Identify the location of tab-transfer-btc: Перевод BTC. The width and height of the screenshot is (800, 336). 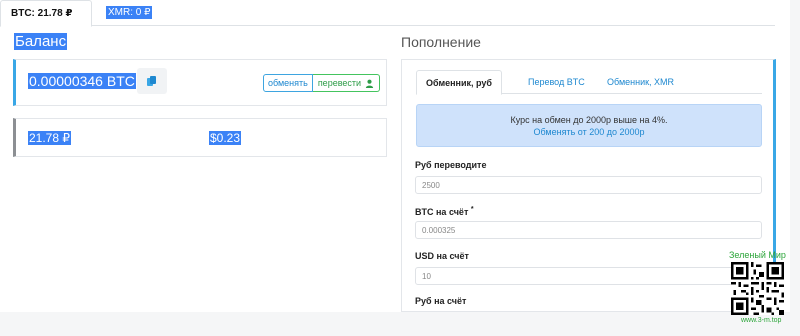
(556, 82).